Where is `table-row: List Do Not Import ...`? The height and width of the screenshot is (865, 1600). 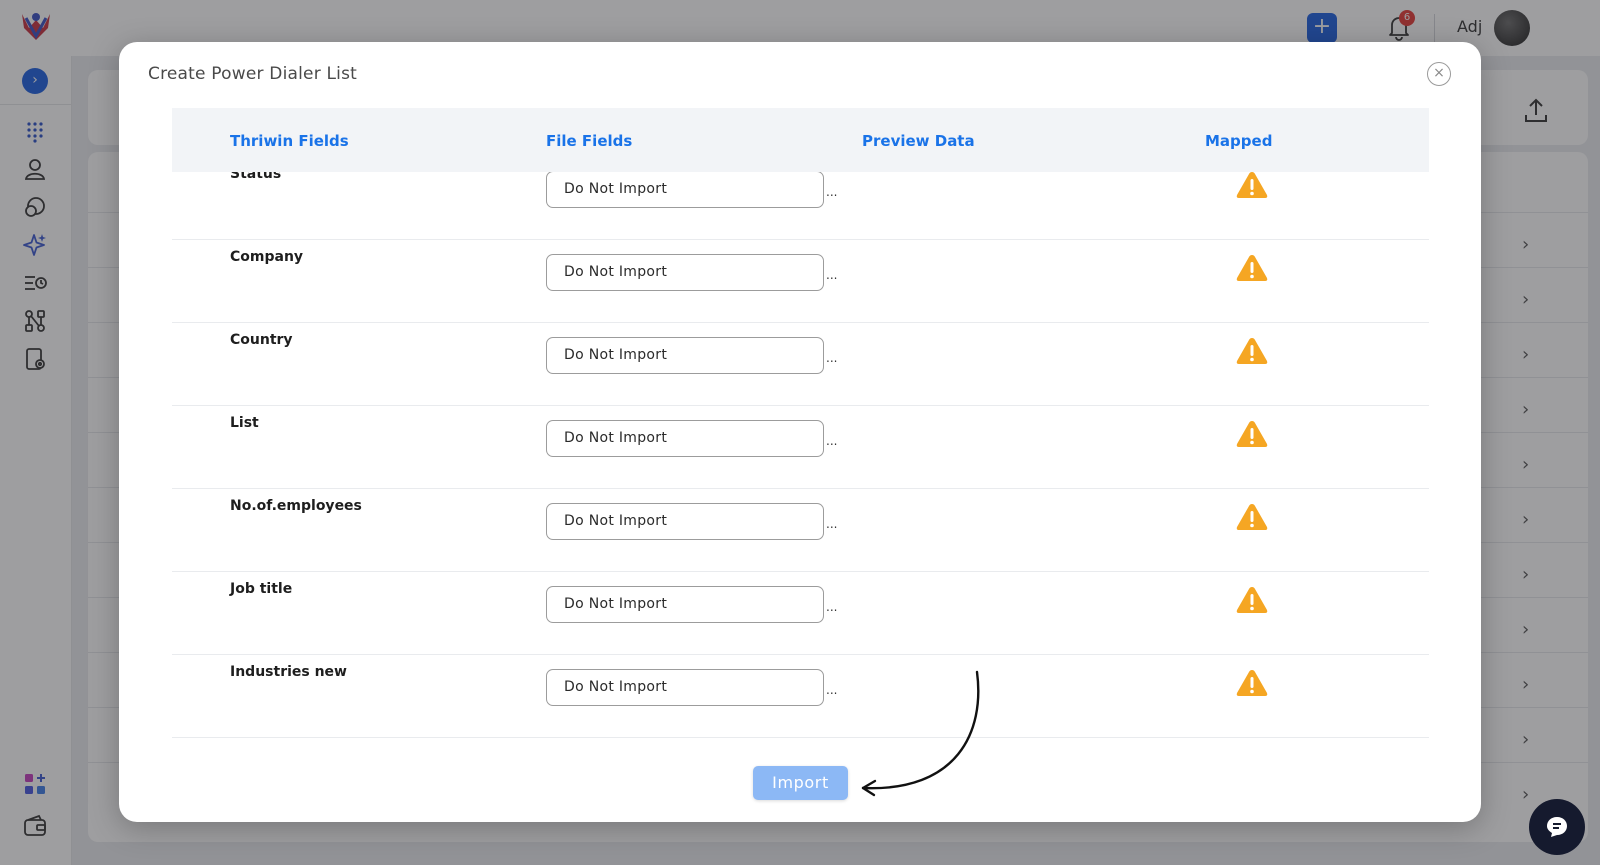
table-row: List Do Not Import ... is located at coordinates (800, 446).